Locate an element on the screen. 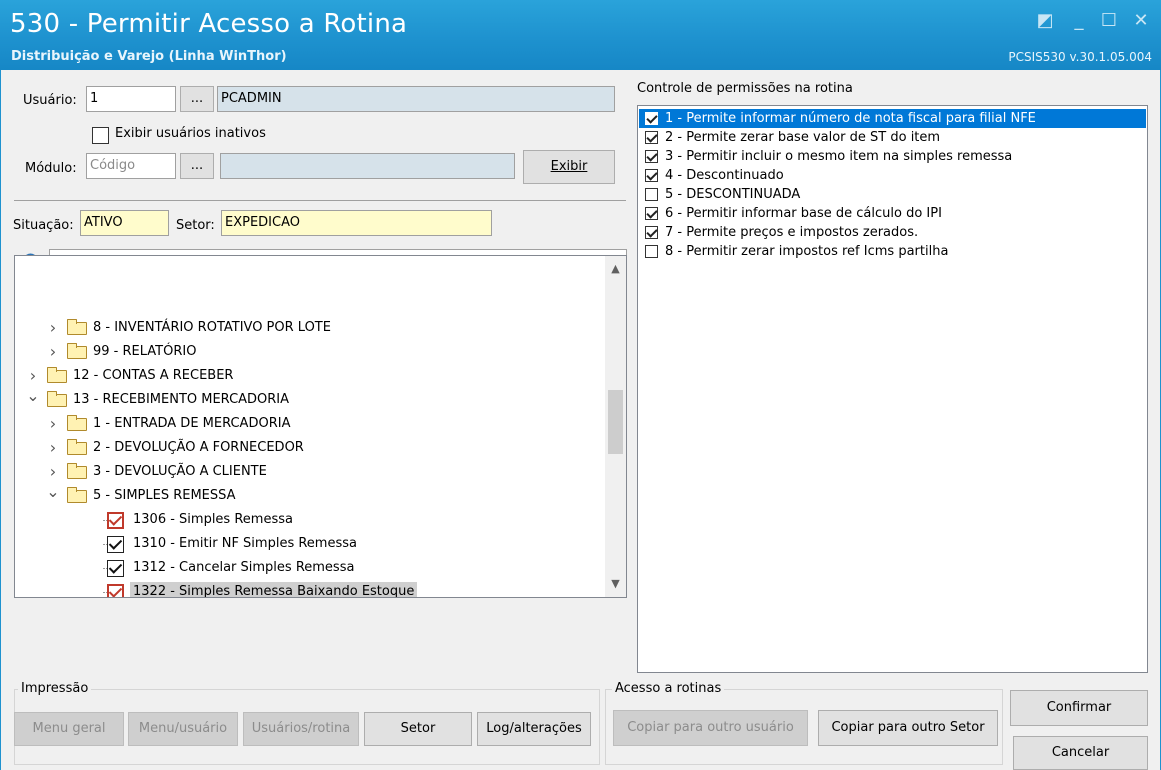 The height and width of the screenshot is (770, 1161). tree-folder-item: › 1 - ENTRADA DE MERCADORIA is located at coordinates (310, 424).